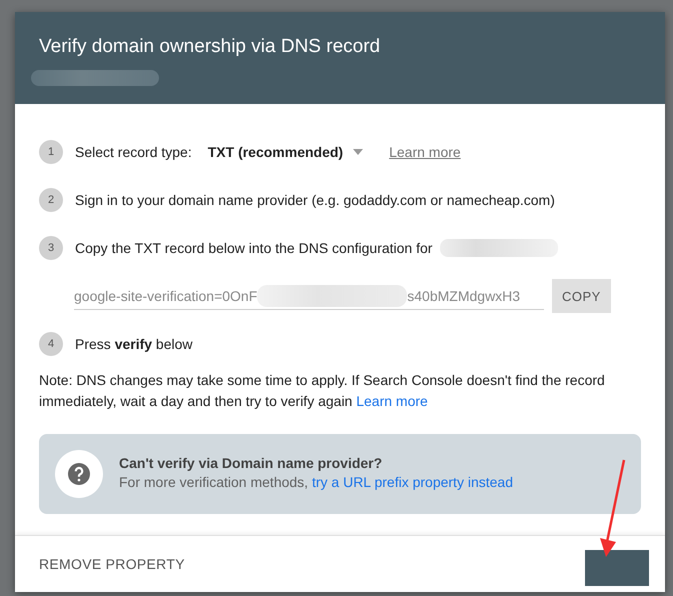  Describe the element at coordinates (79, 474) in the screenshot. I see `help-icon` at that location.